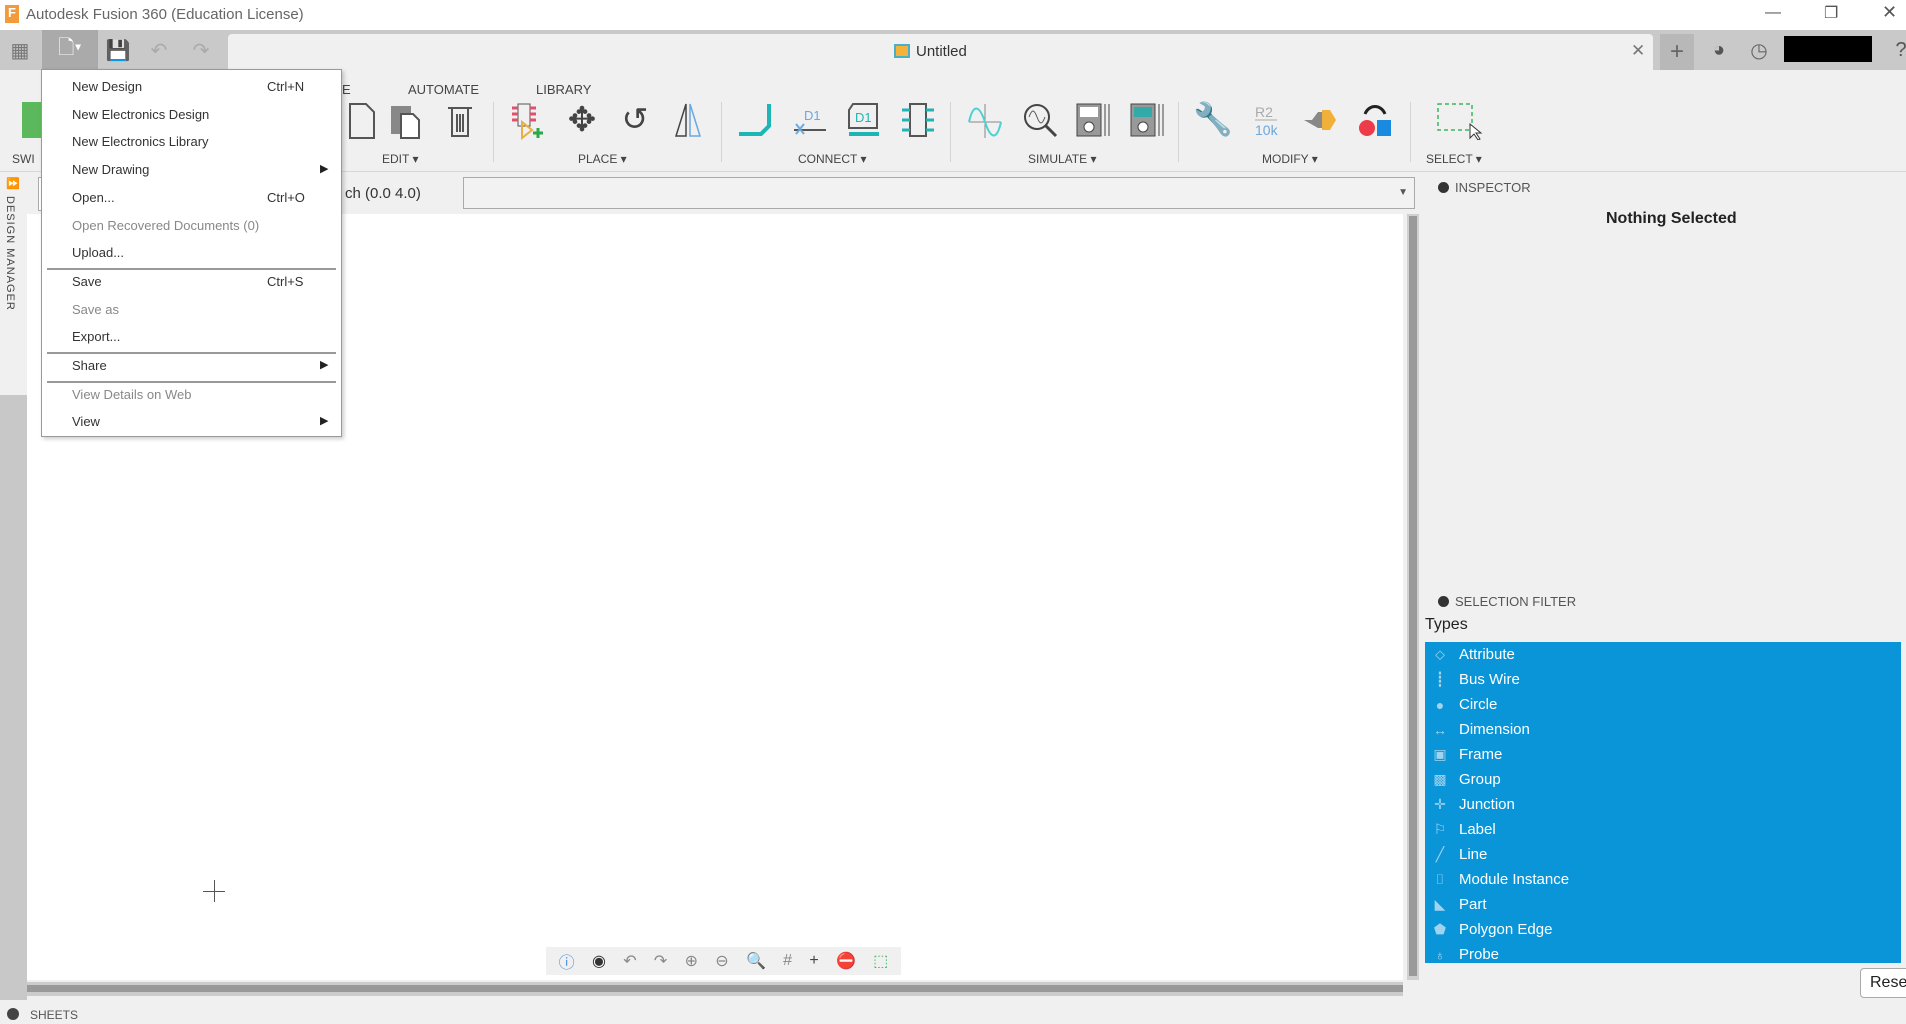 The height and width of the screenshot is (1024, 1906). What do you see at coordinates (191, 225) in the screenshot?
I see `menu-item: Open Recovered Documents (0)` at bounding box center [191, 225].